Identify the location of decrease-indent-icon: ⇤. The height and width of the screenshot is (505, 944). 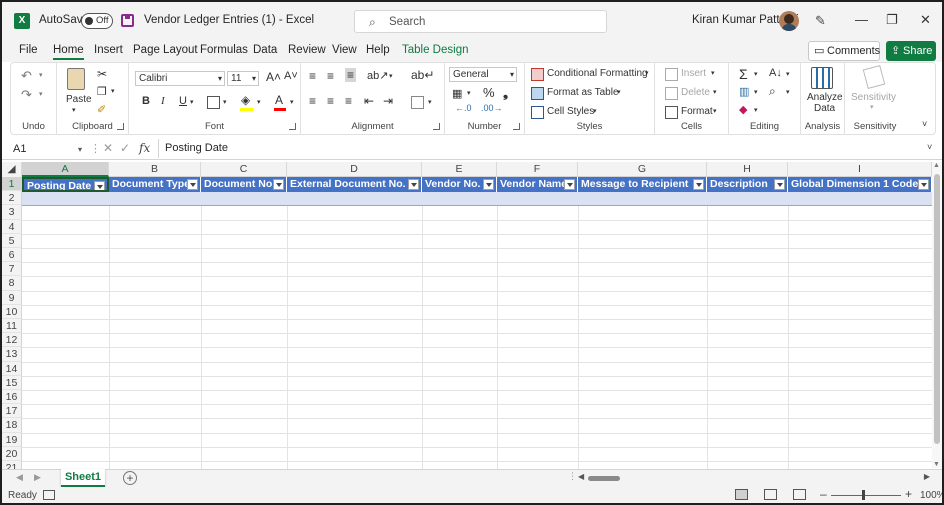
(369, 101).